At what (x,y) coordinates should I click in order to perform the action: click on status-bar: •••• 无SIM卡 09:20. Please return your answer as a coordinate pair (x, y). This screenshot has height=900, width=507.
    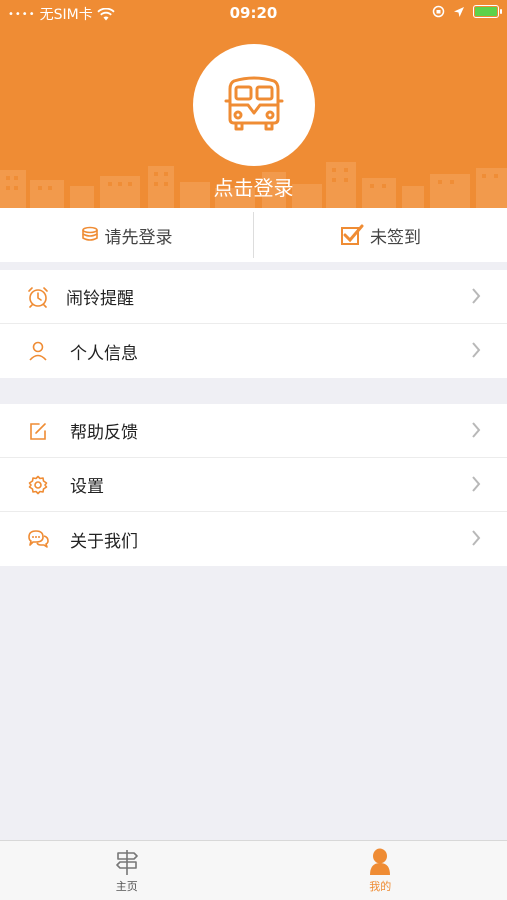
    Looking at the image, I should click on (253, 13).